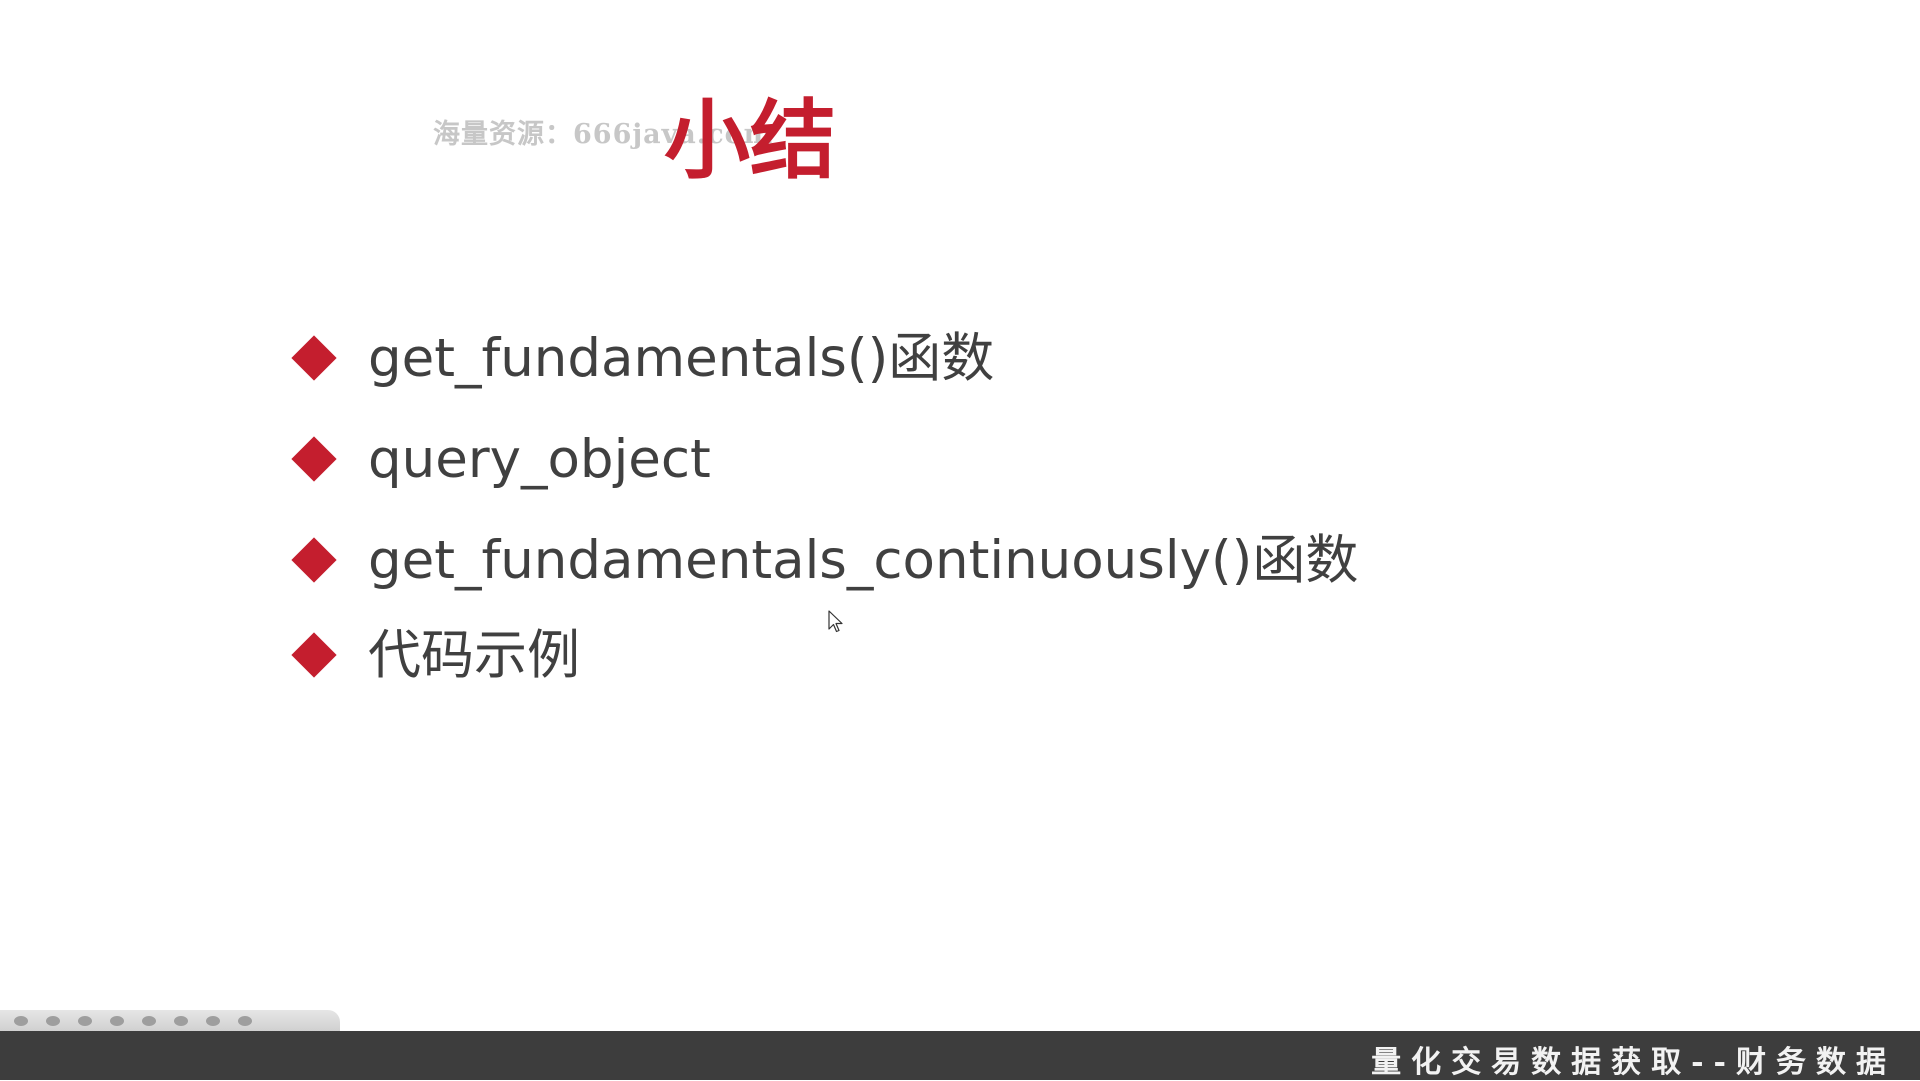  I want to click on player-control-strip, so click(170, 1021).